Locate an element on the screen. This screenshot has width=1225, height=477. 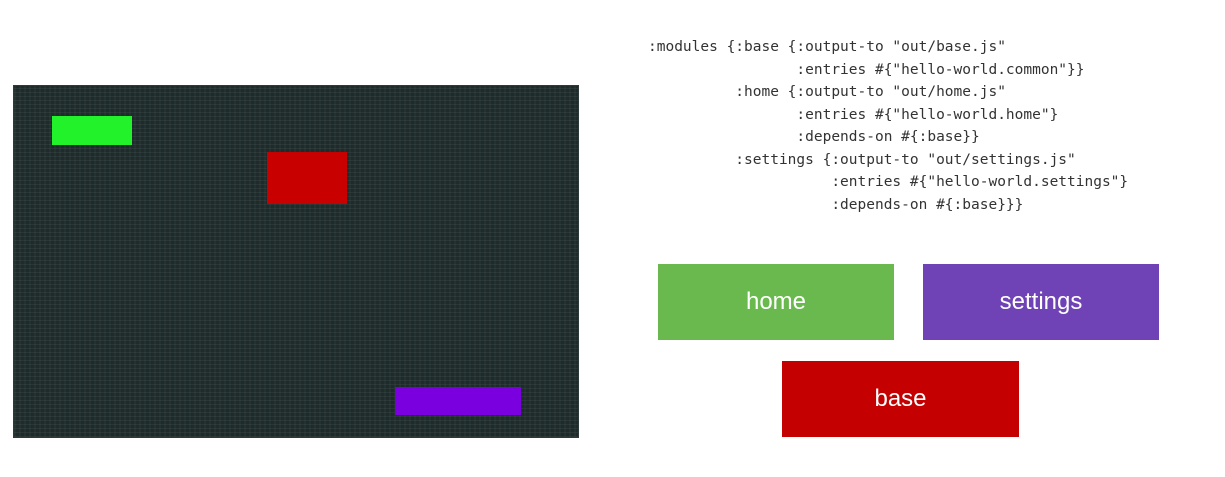
code-line: :settings {:output-to "out/settings.js" is located at coordinates (862, 159).